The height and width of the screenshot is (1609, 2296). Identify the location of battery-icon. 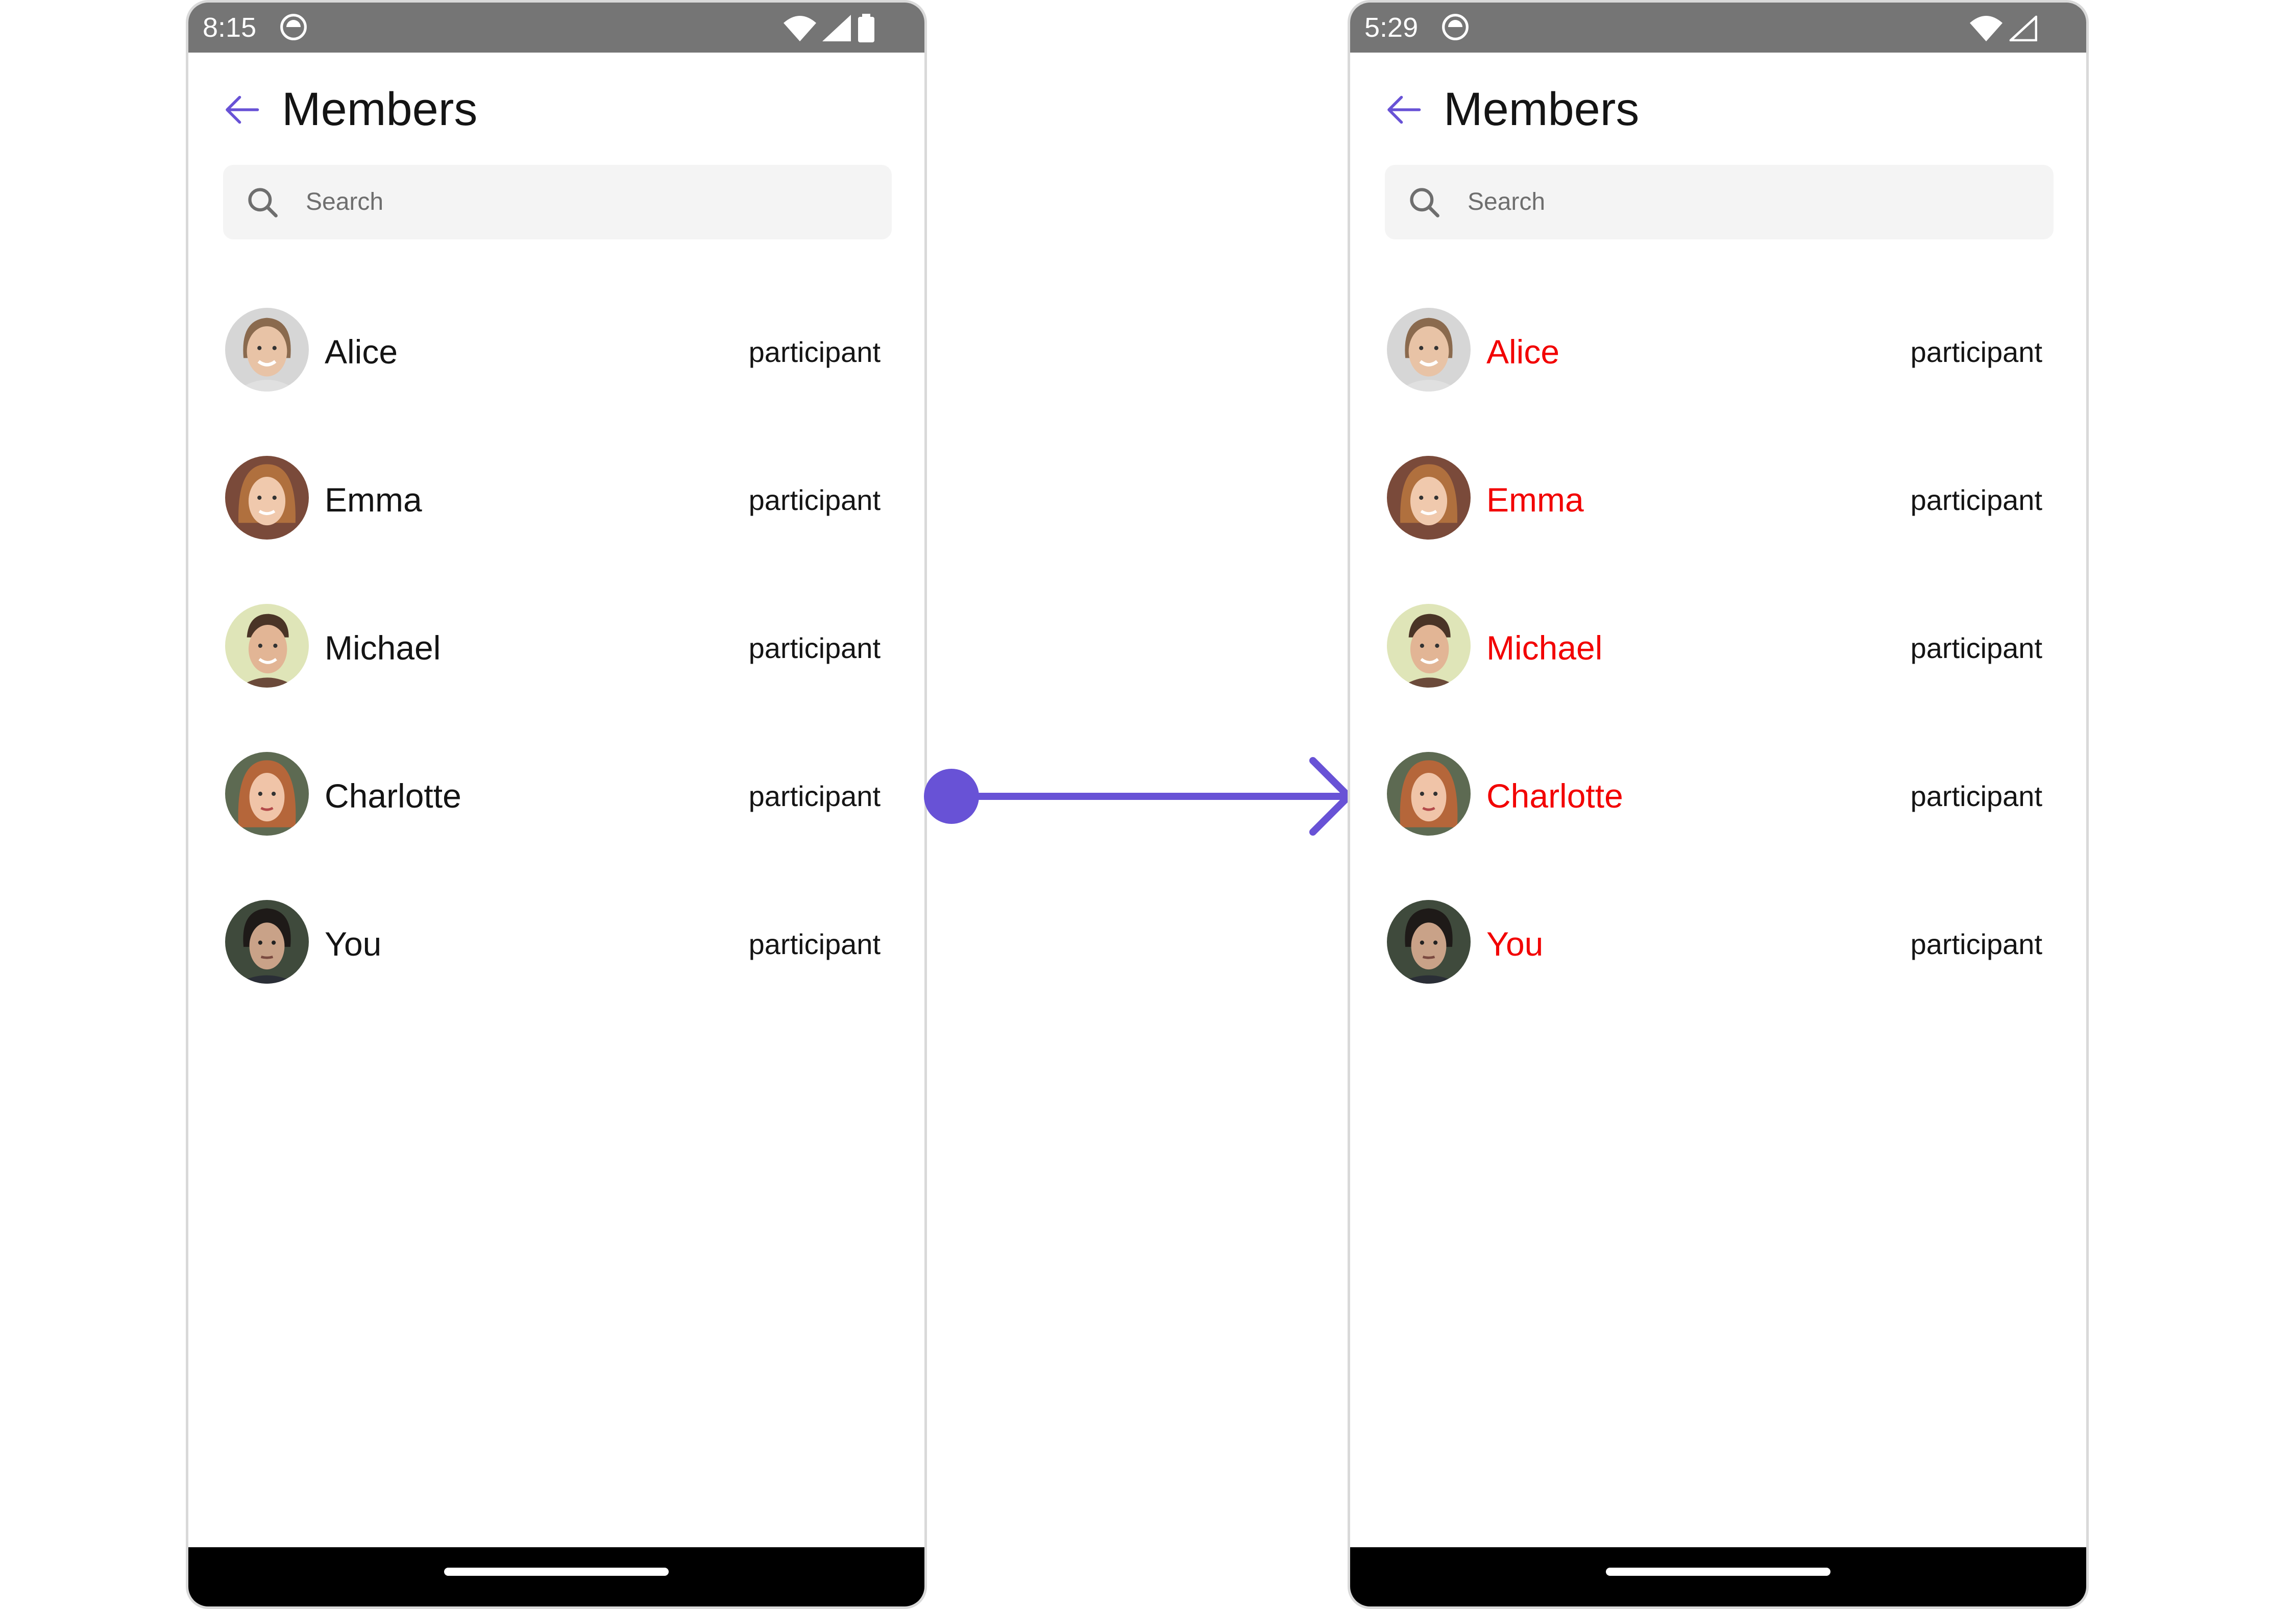
(866, 28).